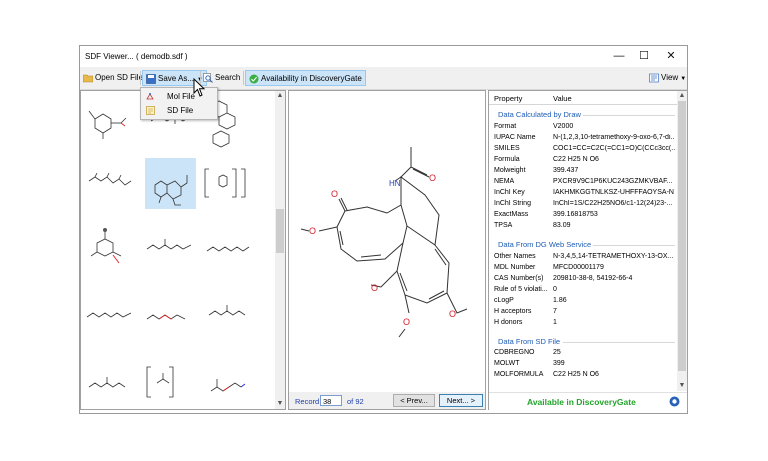 The image size is (768, 461). What do you see at coordinates (555, 311) in the screenshot?
I see `property-value: 7` at bounding box center [555, 311].